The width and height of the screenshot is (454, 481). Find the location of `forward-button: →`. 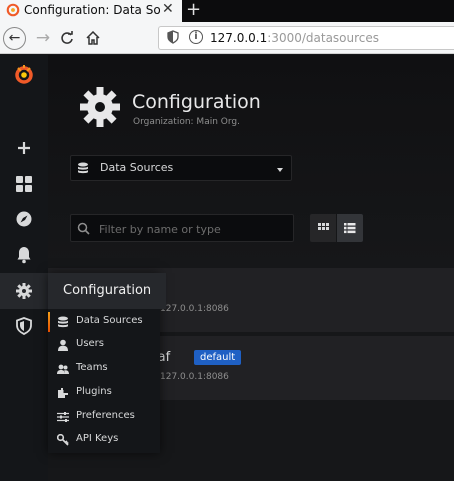

forward-button: → is located at coordinates (43, 38).